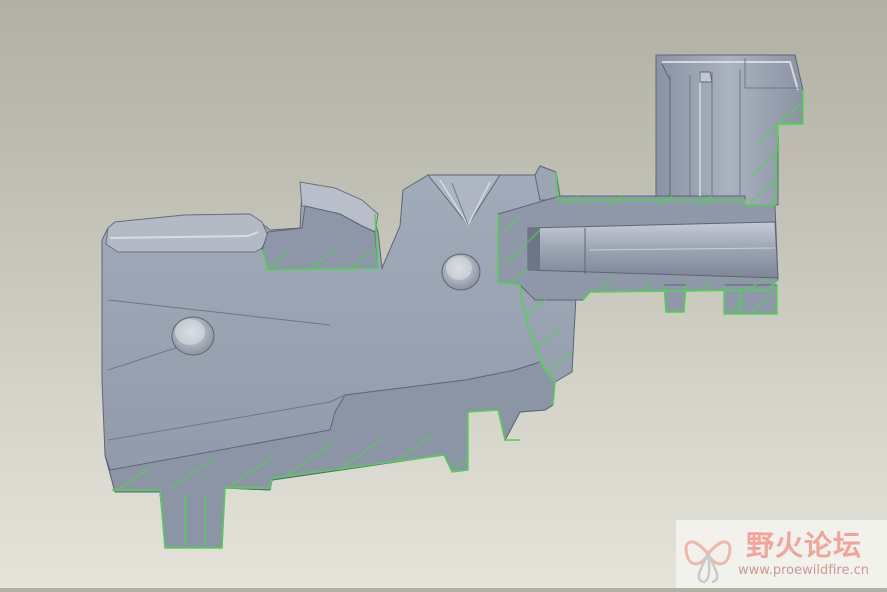  I want to click on watermark-url: www.proewildfire.cn, so click(803, 570).